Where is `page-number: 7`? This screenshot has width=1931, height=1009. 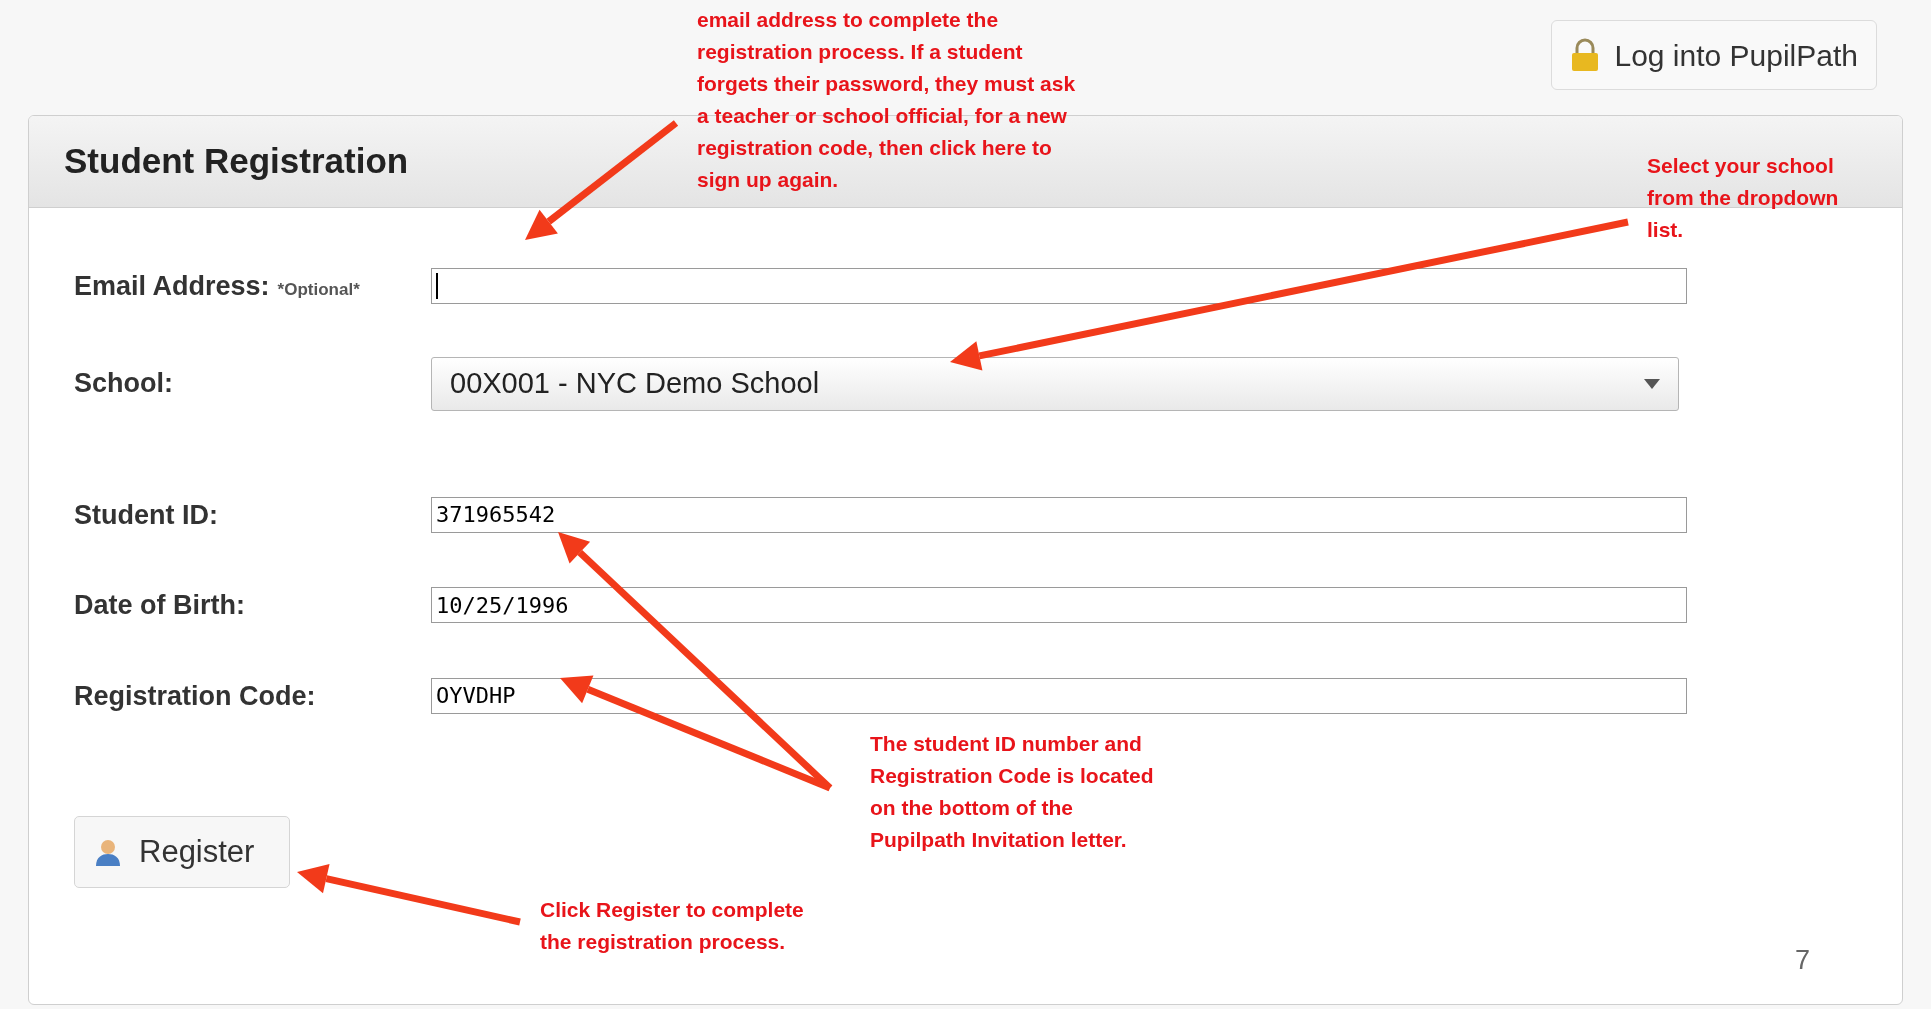 page-number: 7 is located at coordinates (1803, 960).